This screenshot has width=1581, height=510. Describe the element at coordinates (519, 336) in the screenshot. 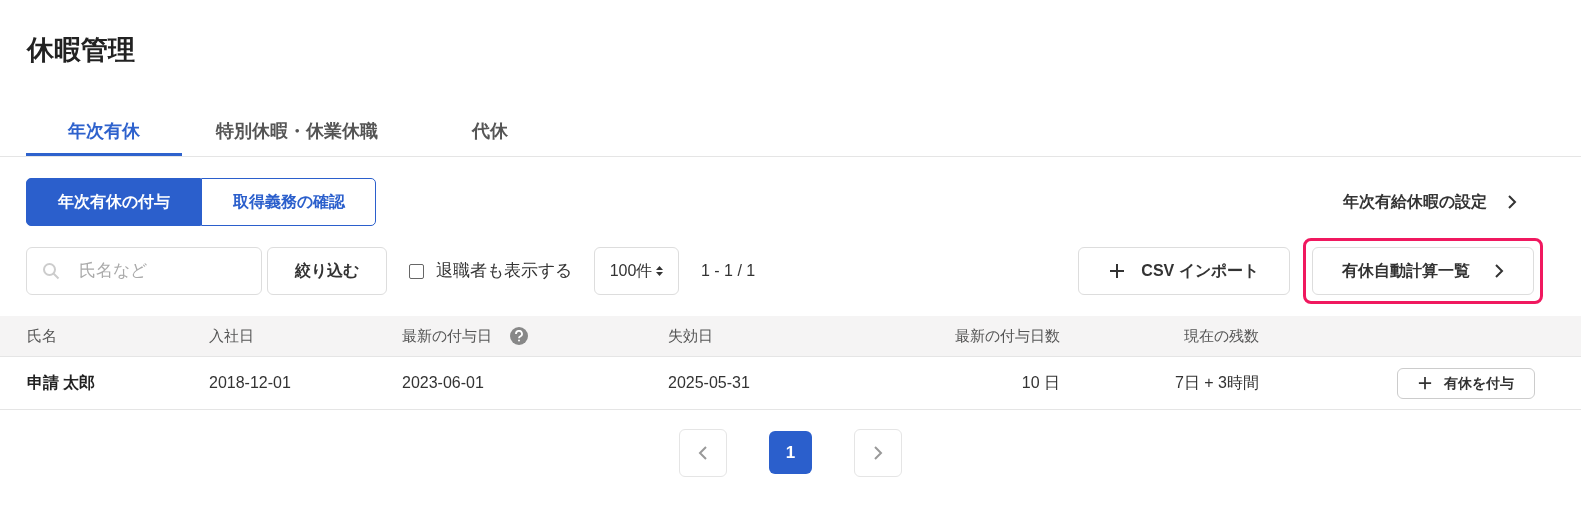

I see `help-icon` at that location.